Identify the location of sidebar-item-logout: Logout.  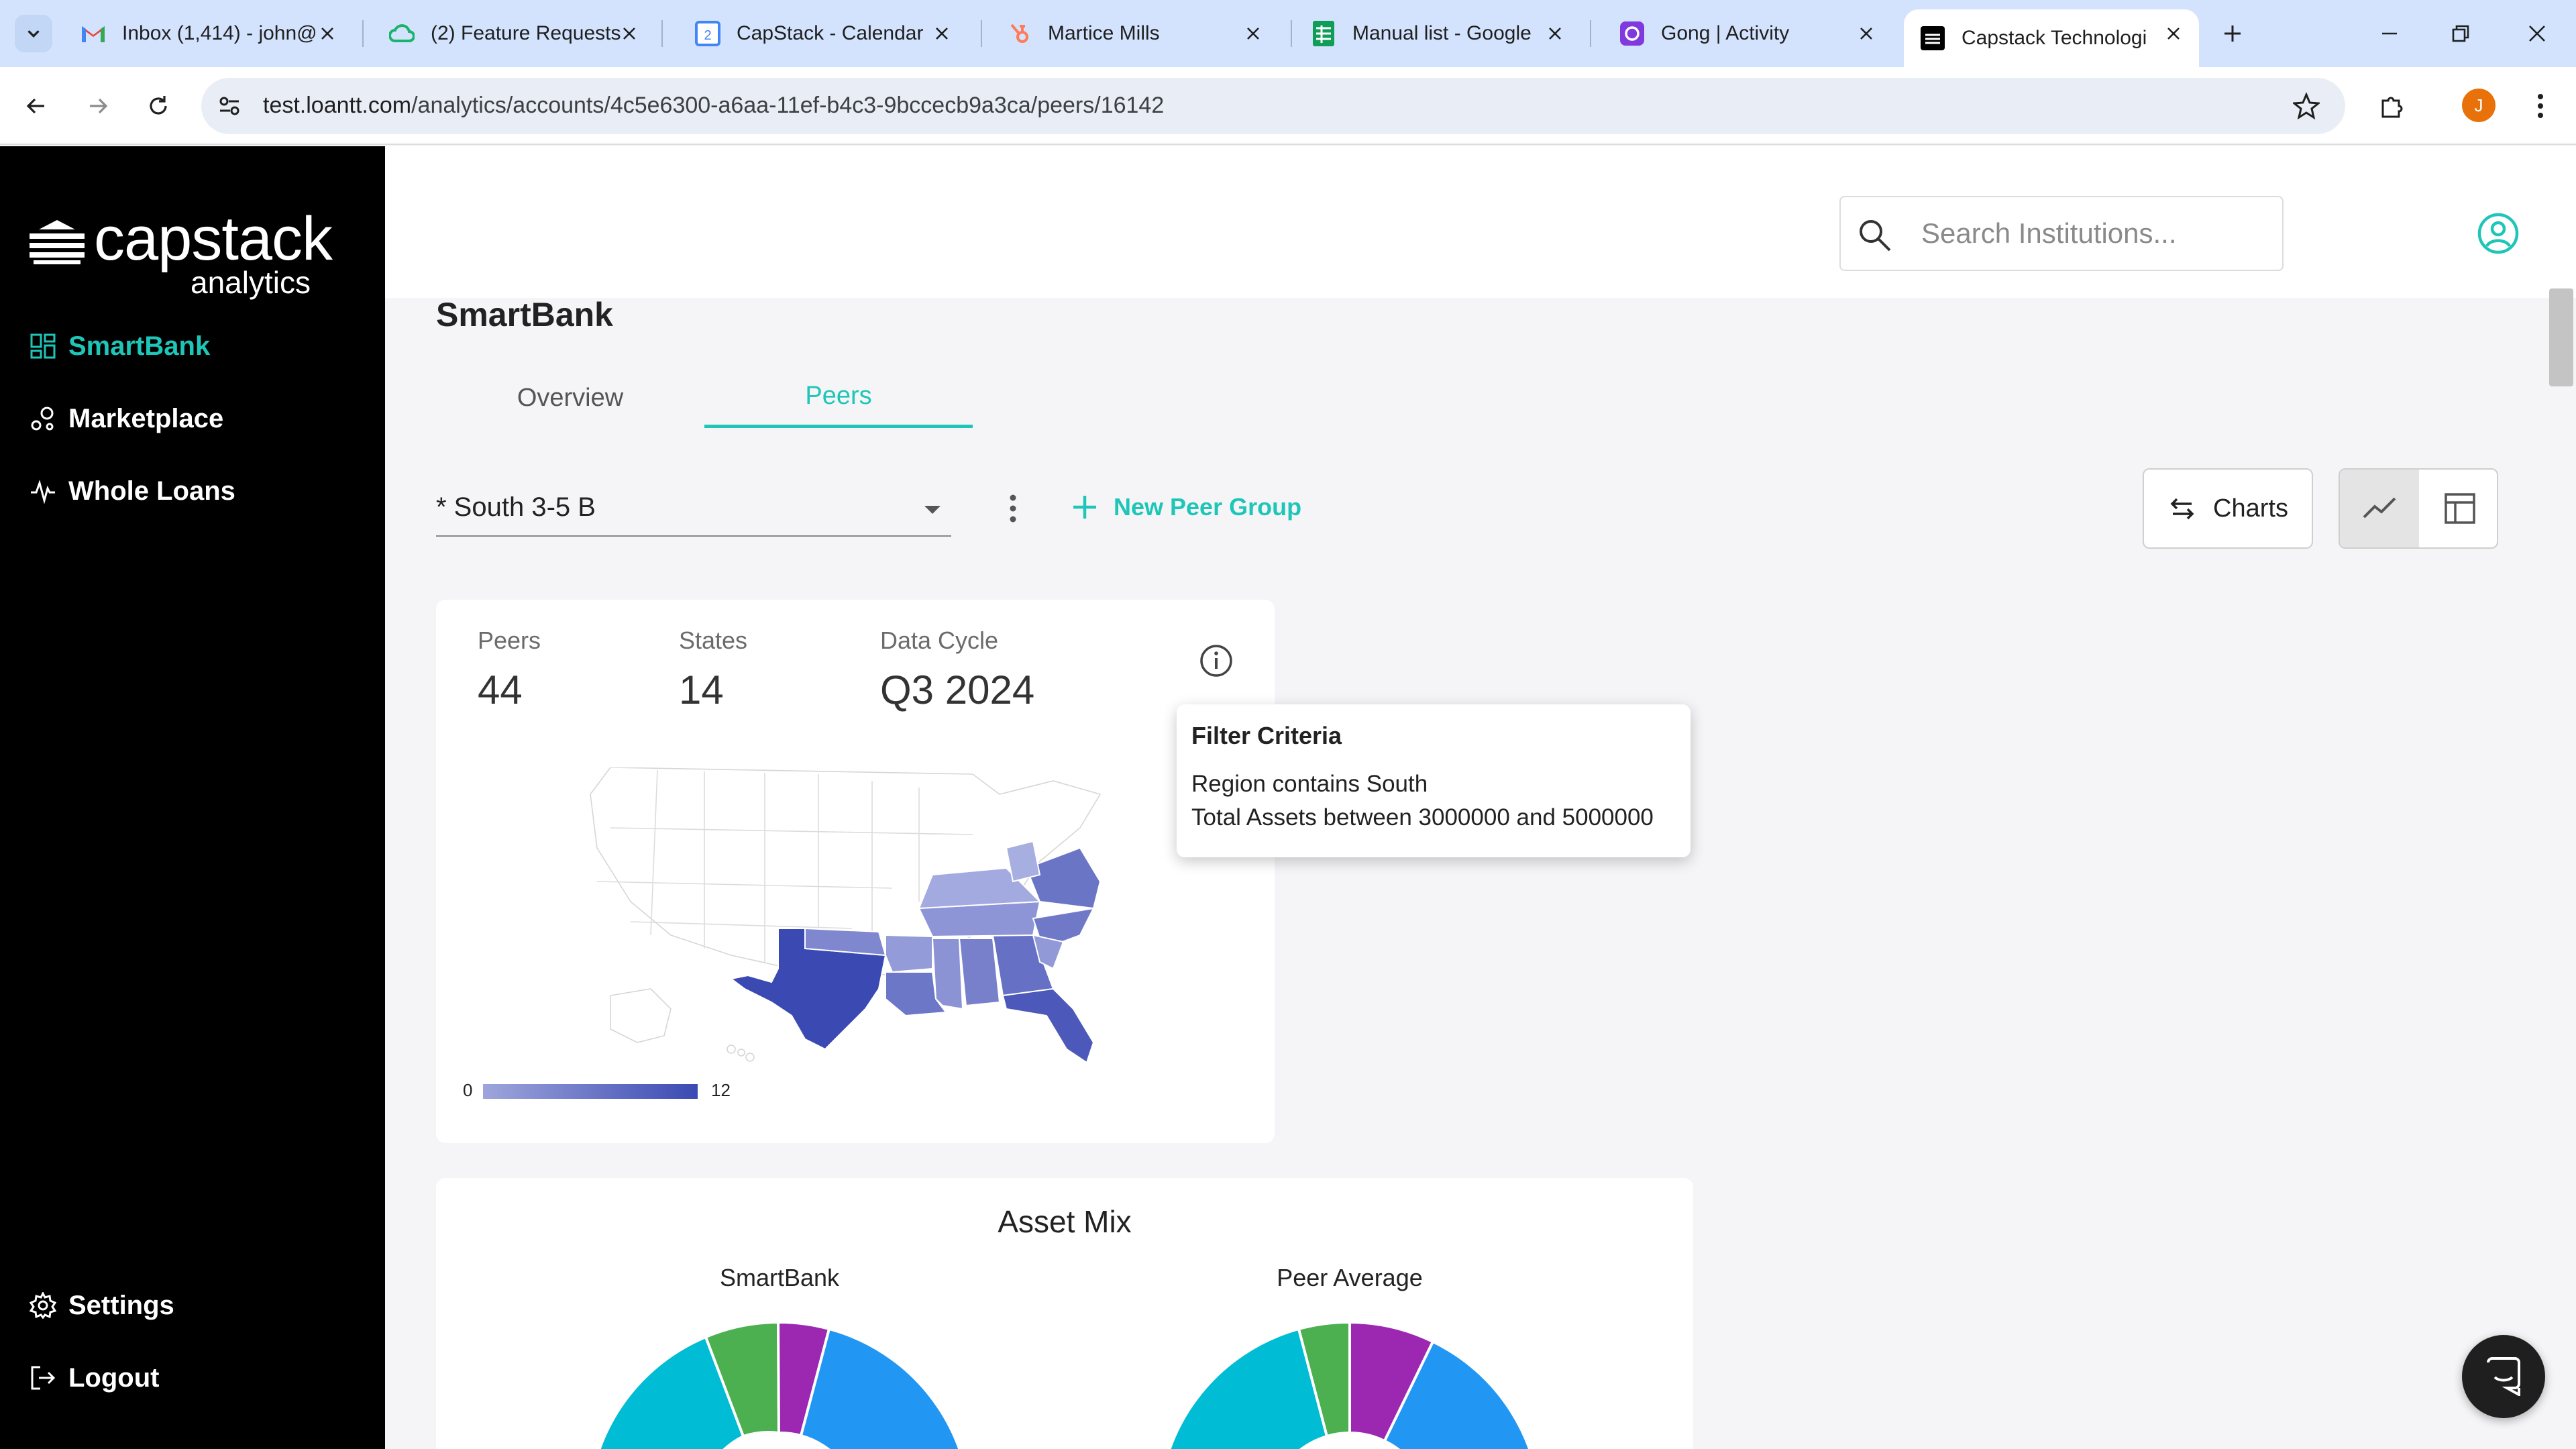
(94, 1378).